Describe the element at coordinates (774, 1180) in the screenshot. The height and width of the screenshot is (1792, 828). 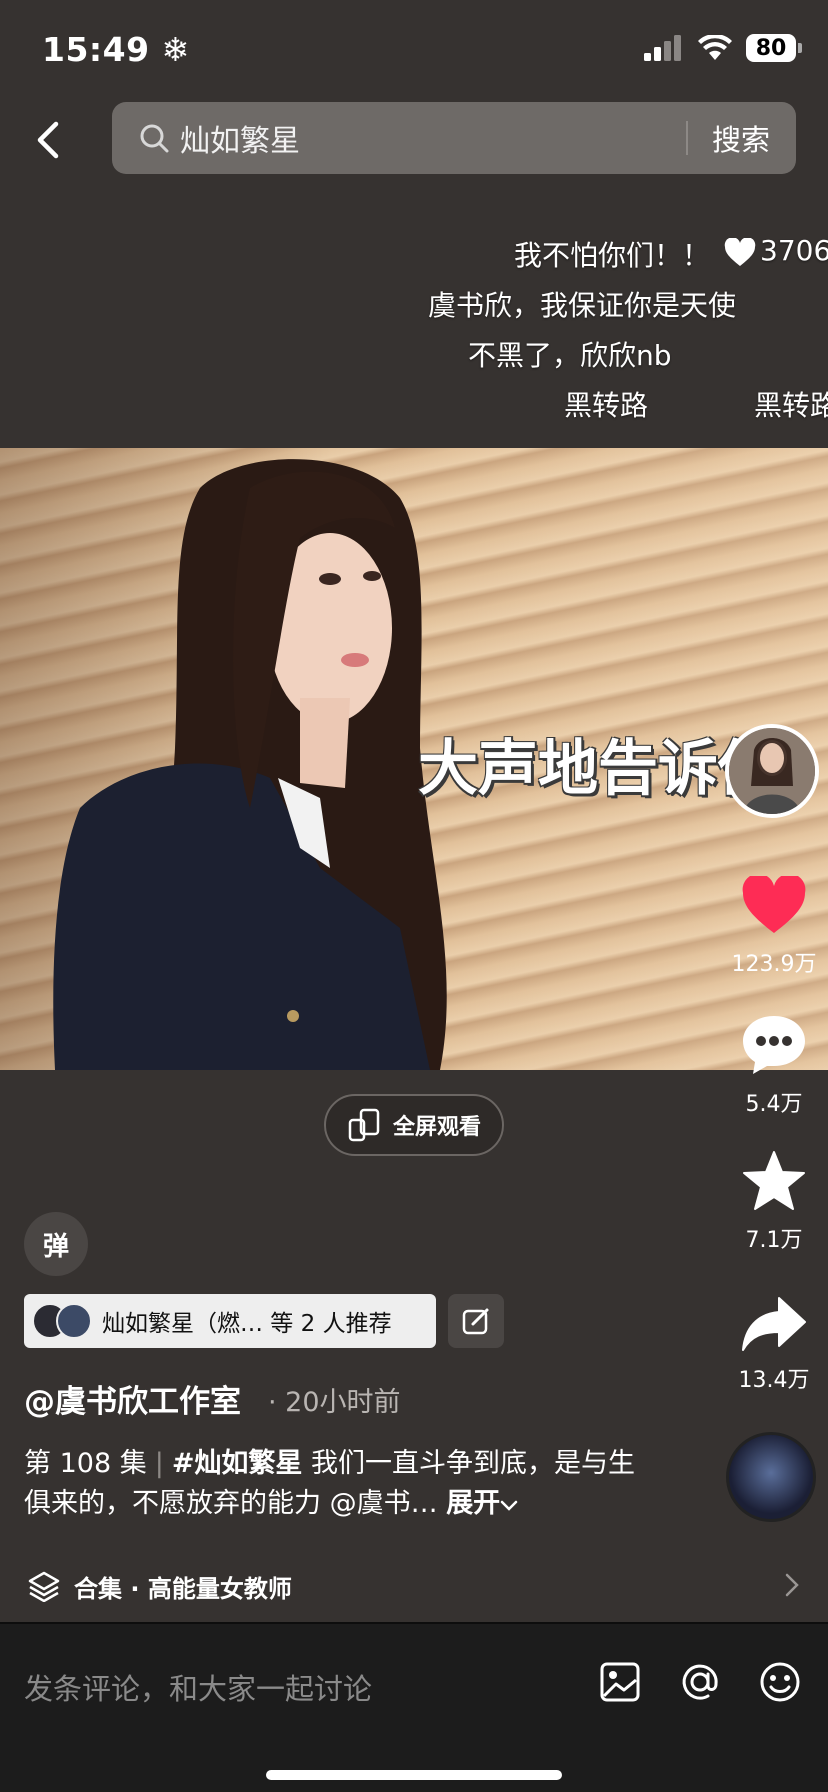
I see `star-icon` at that location.